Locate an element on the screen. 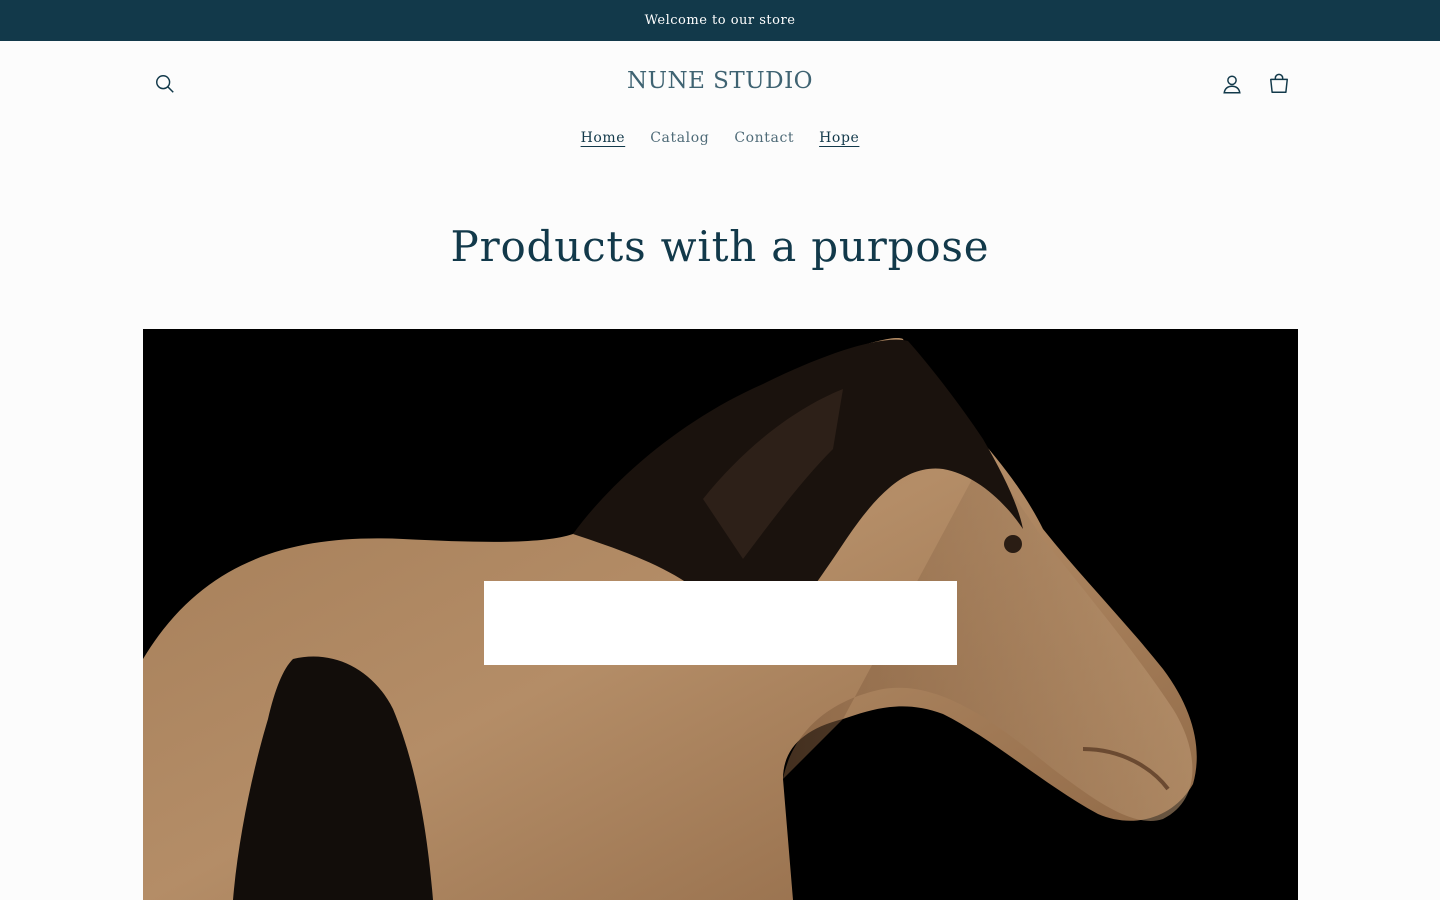  cart-icon is located at coordinates (1279, 83).